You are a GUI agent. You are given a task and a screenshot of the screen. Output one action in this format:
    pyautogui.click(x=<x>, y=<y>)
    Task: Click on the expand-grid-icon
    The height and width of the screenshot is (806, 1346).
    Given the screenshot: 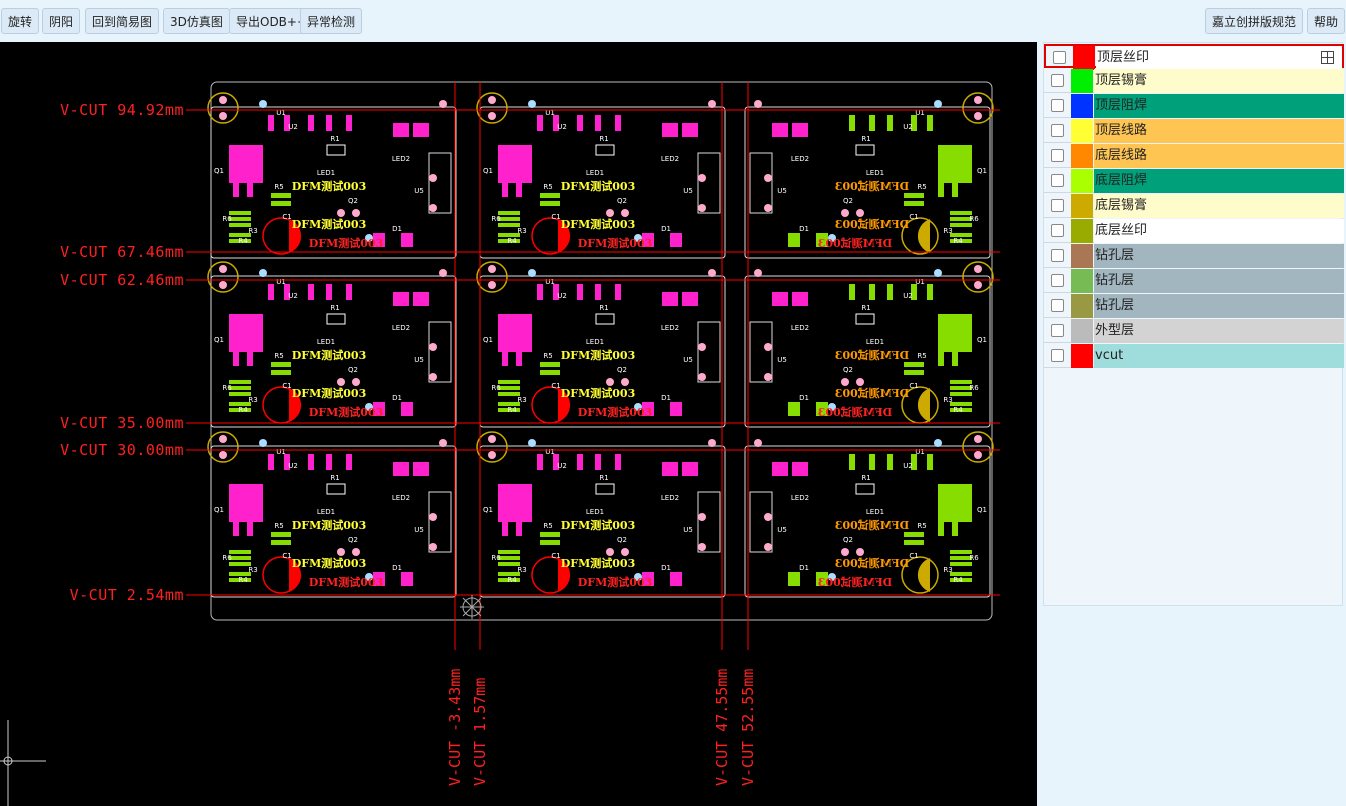 What is the action you would take?
    pyautogui.click(x=1327, y=57)
    